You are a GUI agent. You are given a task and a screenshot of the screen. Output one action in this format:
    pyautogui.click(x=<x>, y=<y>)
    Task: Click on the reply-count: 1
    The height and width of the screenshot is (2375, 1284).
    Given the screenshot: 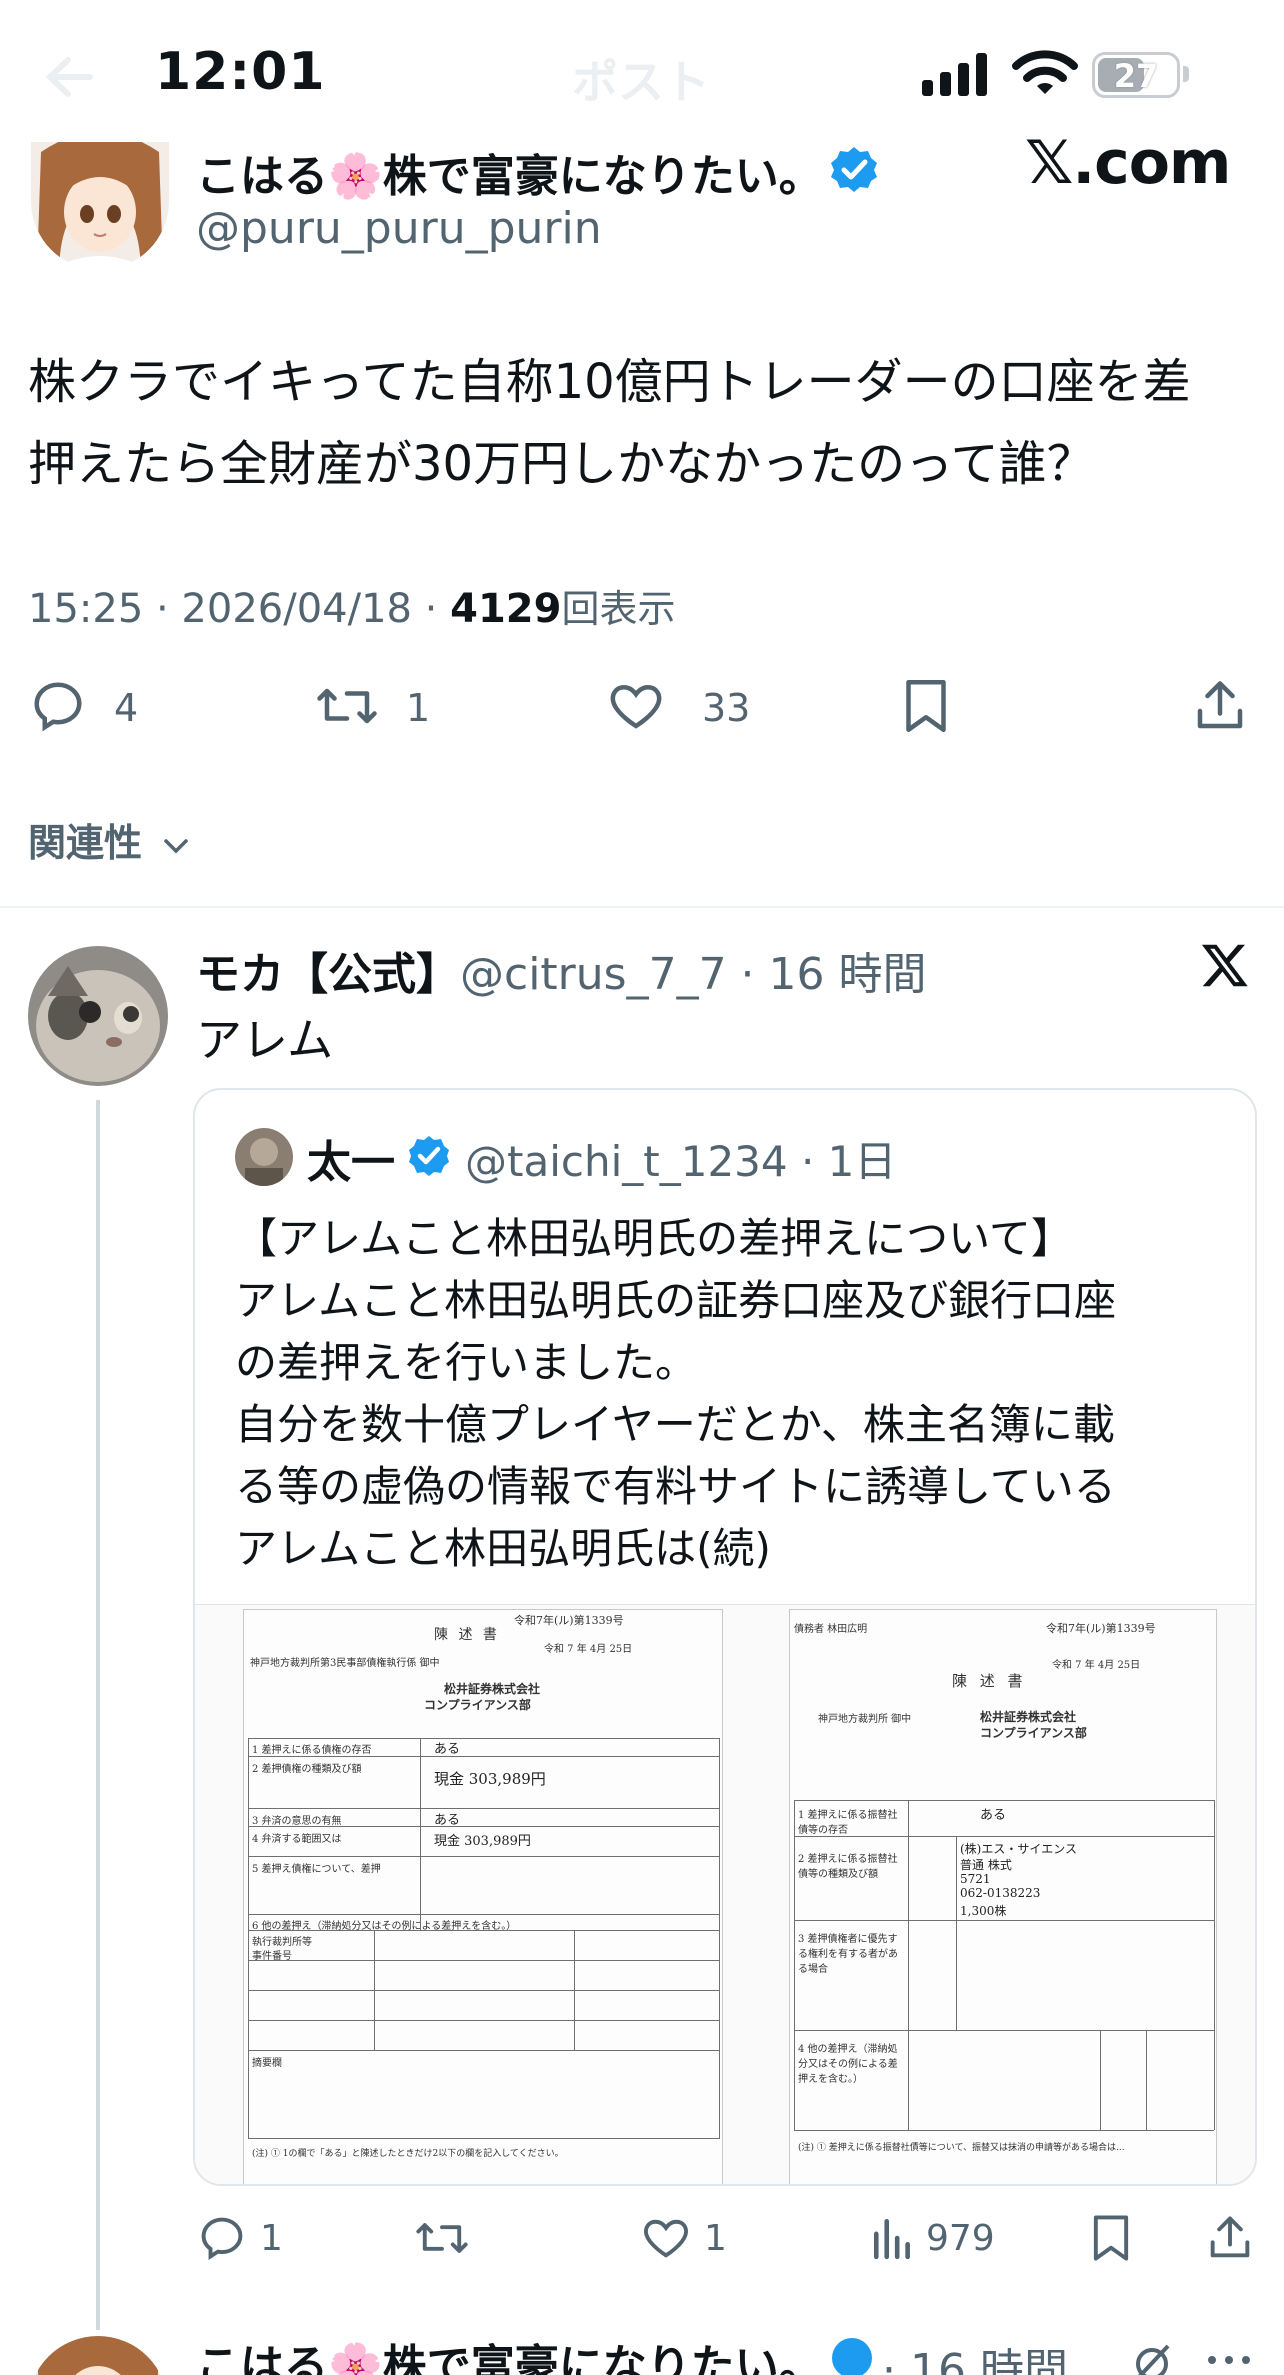 What is the action you would take?
    pyautogui.click(x=271, y=2238)
    